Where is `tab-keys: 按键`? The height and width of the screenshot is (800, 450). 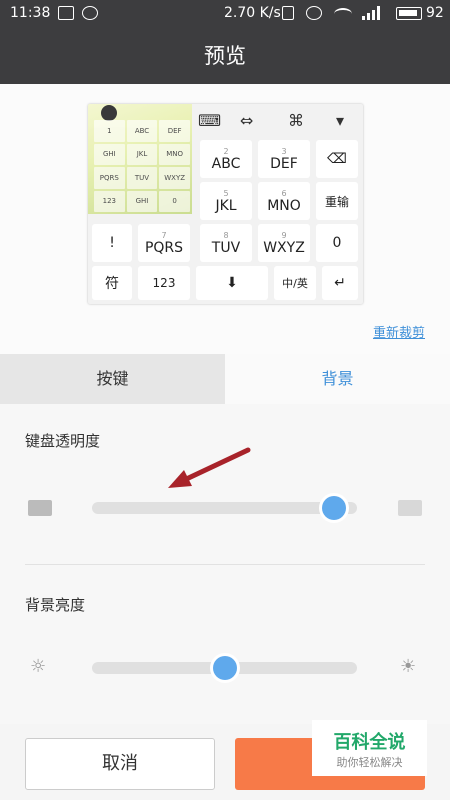
tab-keys: 按键 is located at coordinates (112, 379).